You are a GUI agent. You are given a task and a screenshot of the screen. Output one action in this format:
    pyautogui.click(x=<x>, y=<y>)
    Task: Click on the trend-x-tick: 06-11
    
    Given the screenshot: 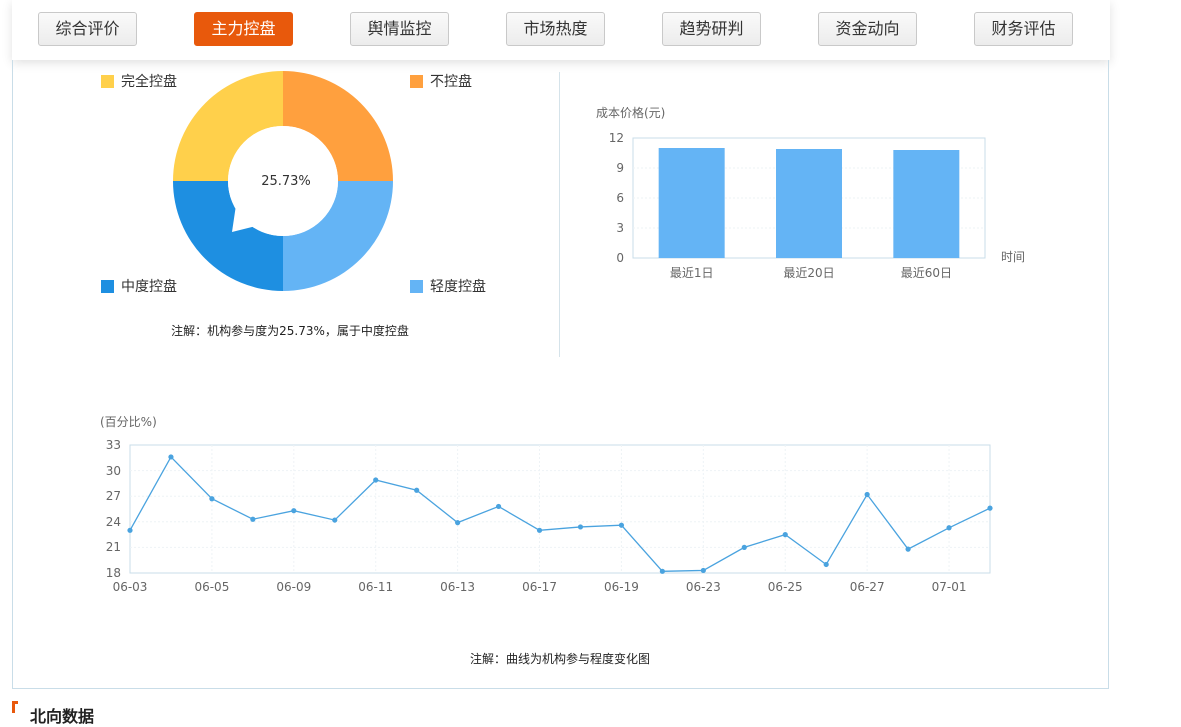 What is the action you would take?
    pyautogui.click(x=375, y=587)
    